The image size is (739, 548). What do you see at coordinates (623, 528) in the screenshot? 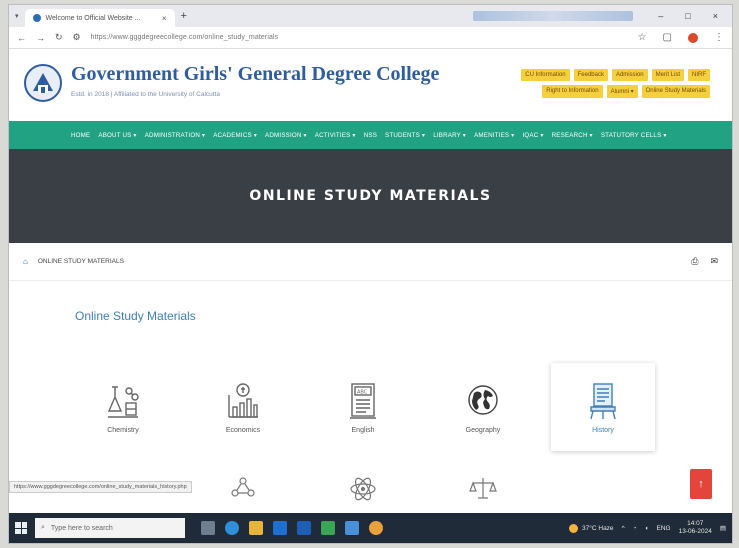
I see `tray-chevron-icon: ^` at bounding box center [623, 528].